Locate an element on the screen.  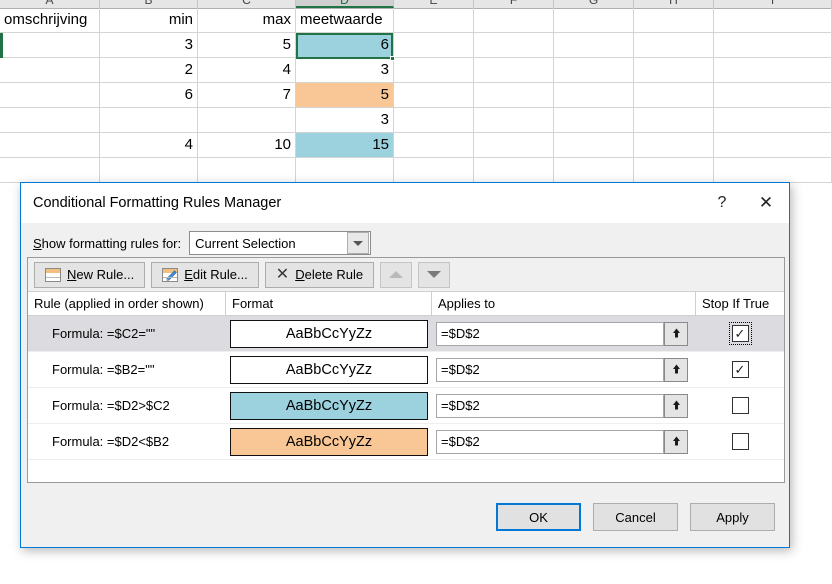
delete-rule-button: ✕ Delete Rule is located at coordinates (319, 274).